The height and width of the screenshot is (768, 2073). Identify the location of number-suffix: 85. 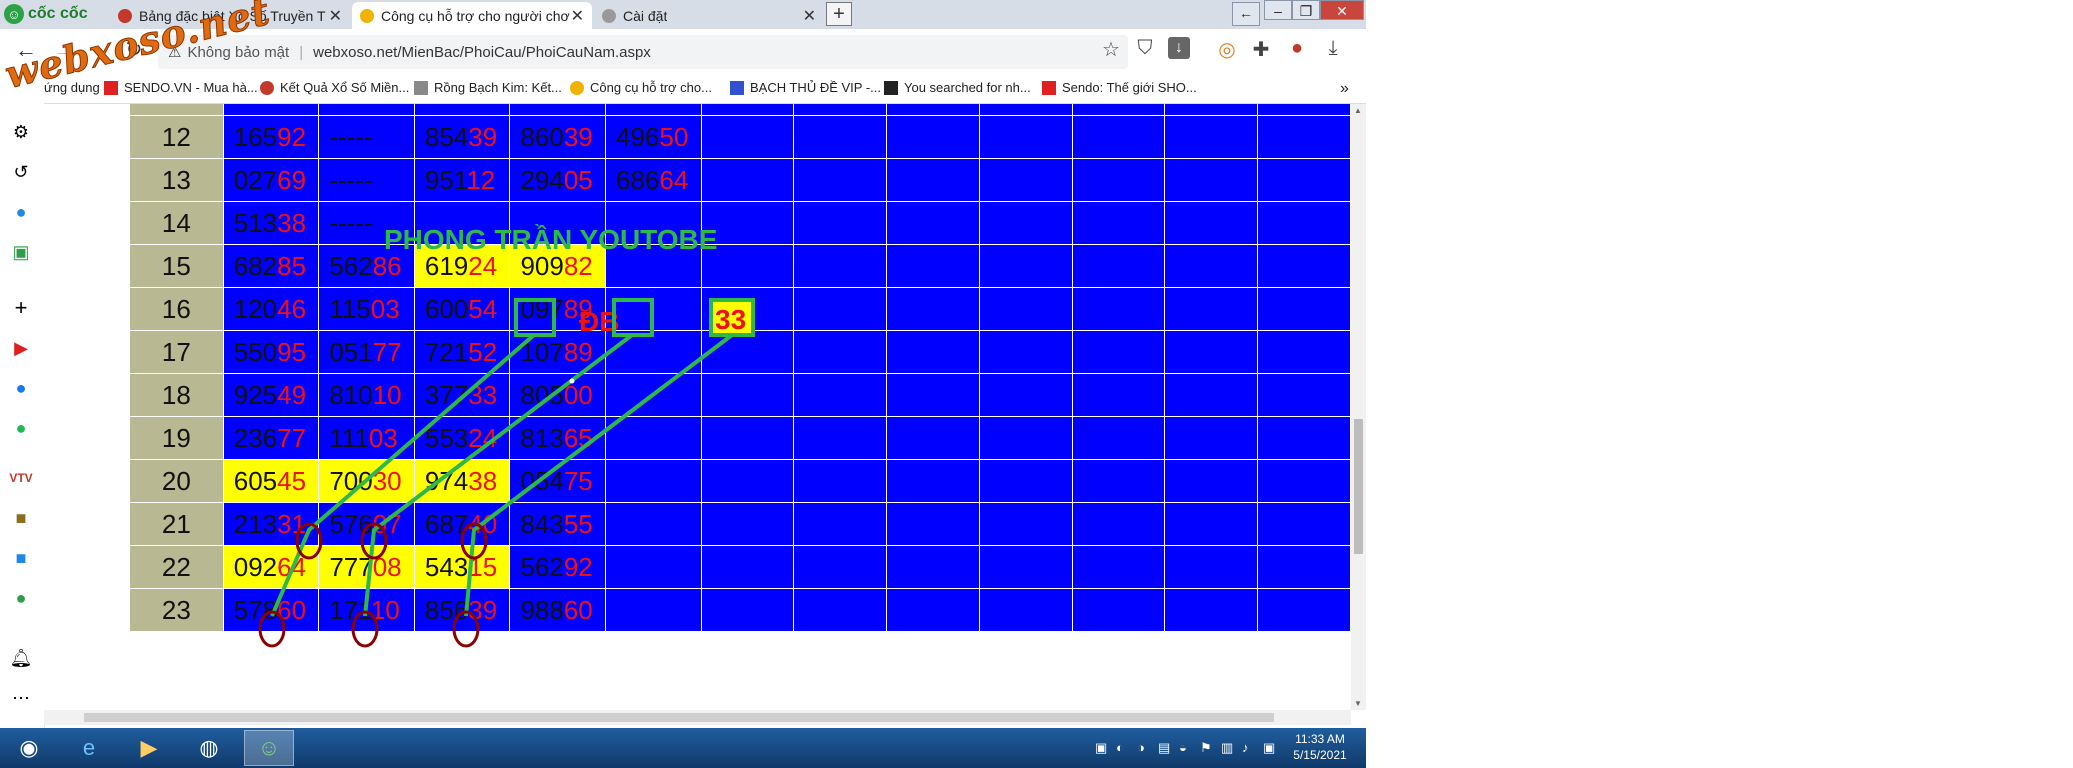
(292, 265).